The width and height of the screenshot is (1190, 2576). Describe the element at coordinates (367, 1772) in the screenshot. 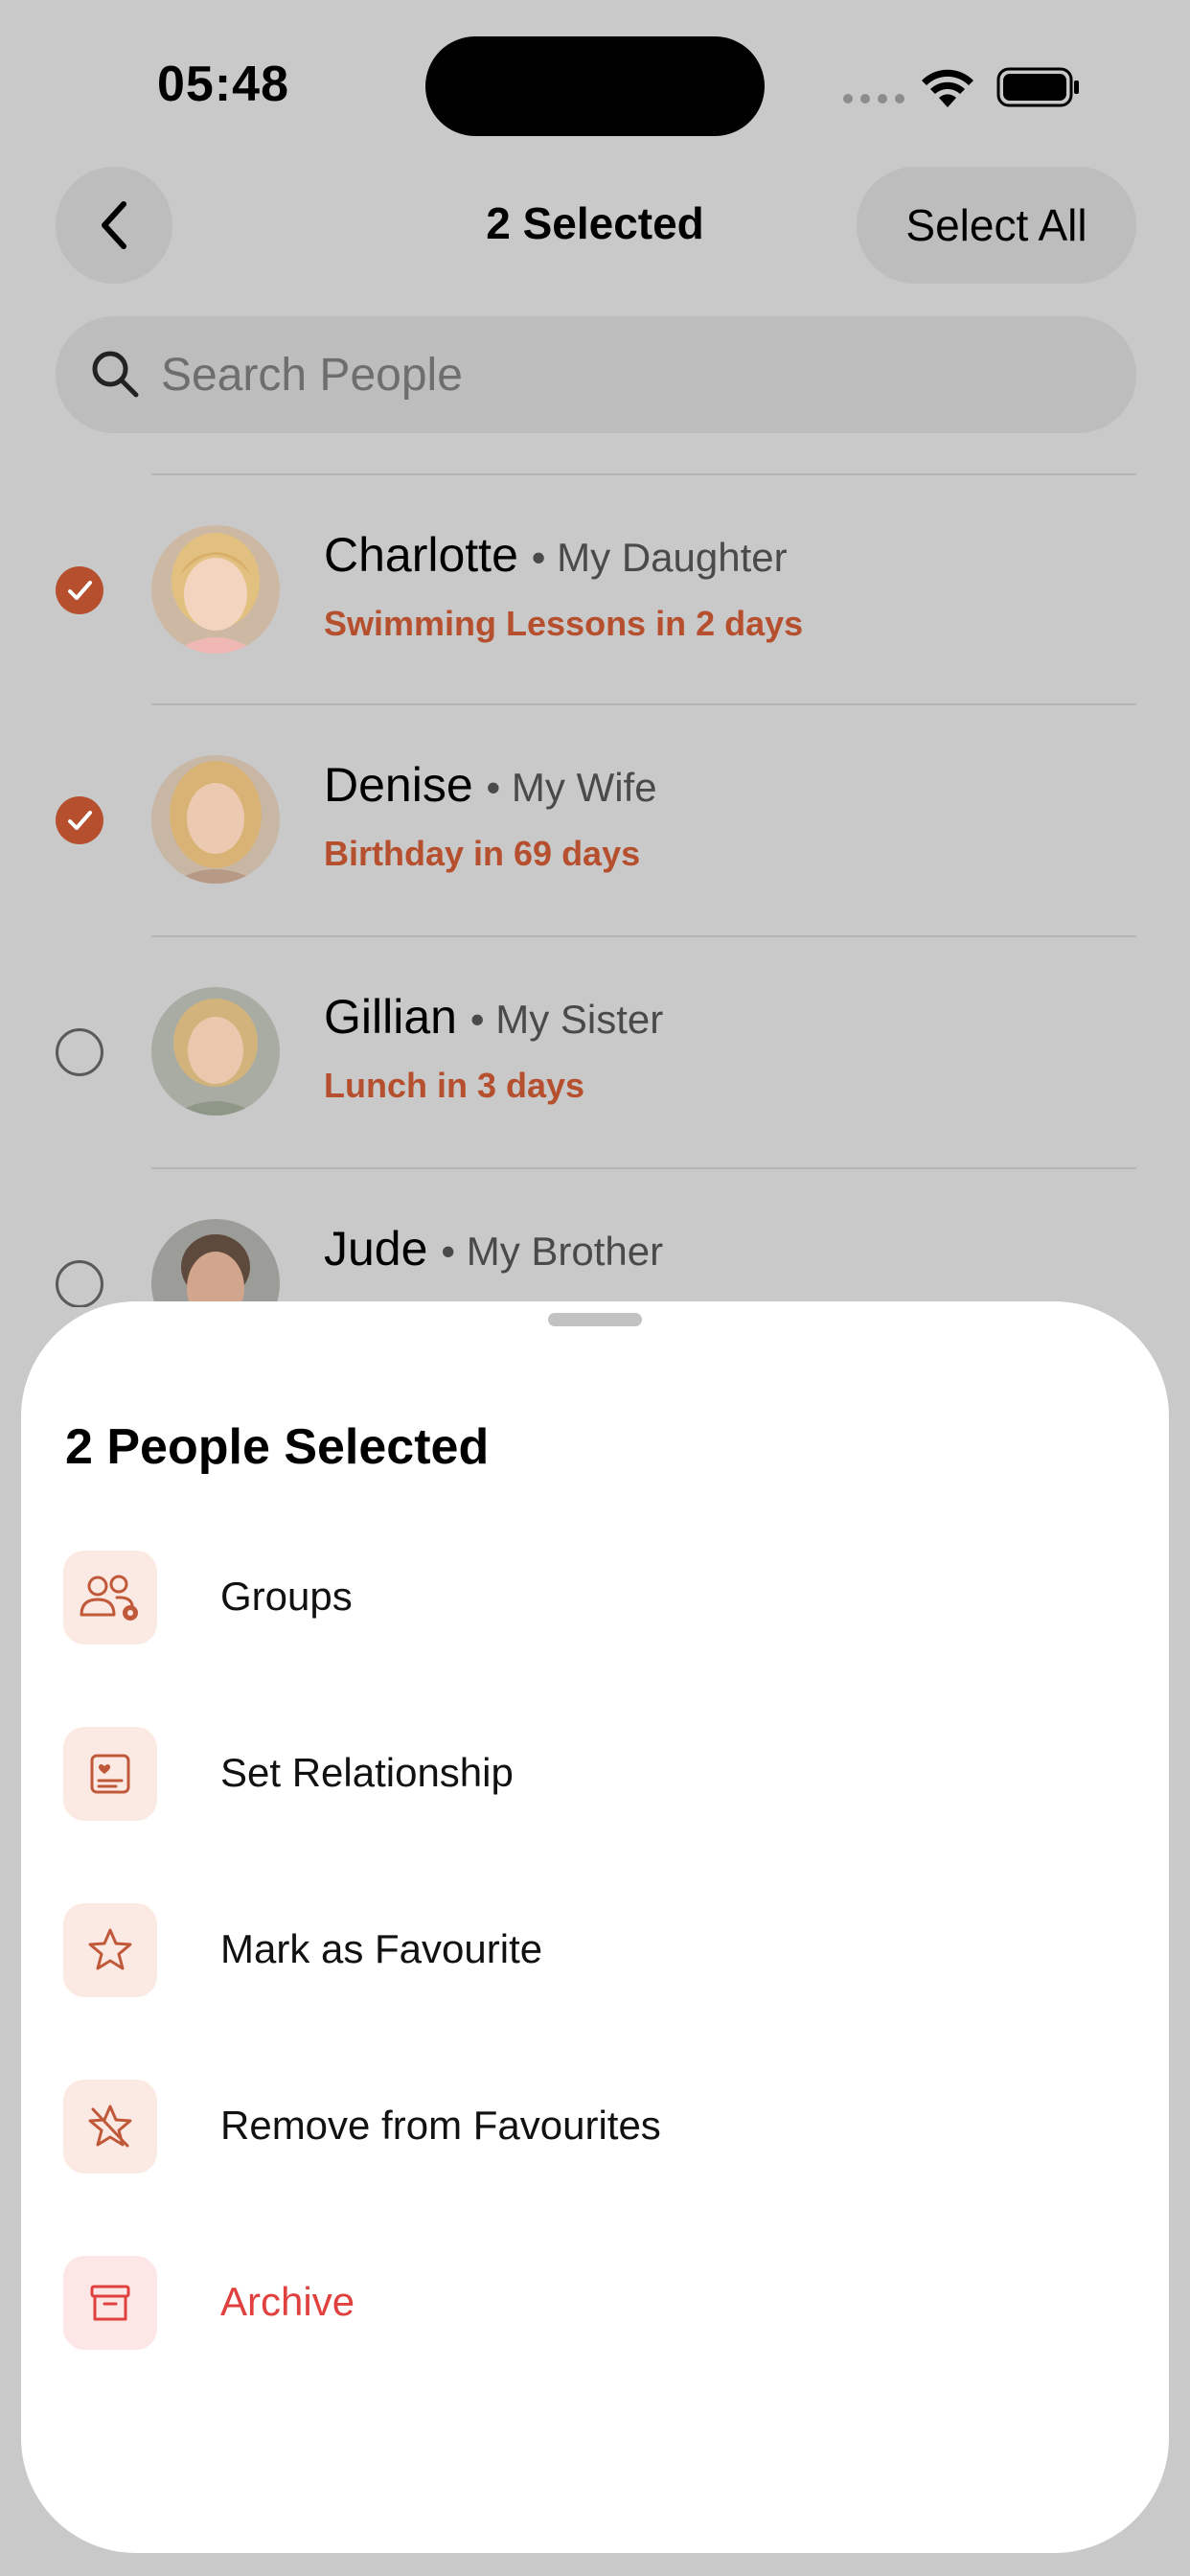

I see `action-label: Set Relationship` at that location.